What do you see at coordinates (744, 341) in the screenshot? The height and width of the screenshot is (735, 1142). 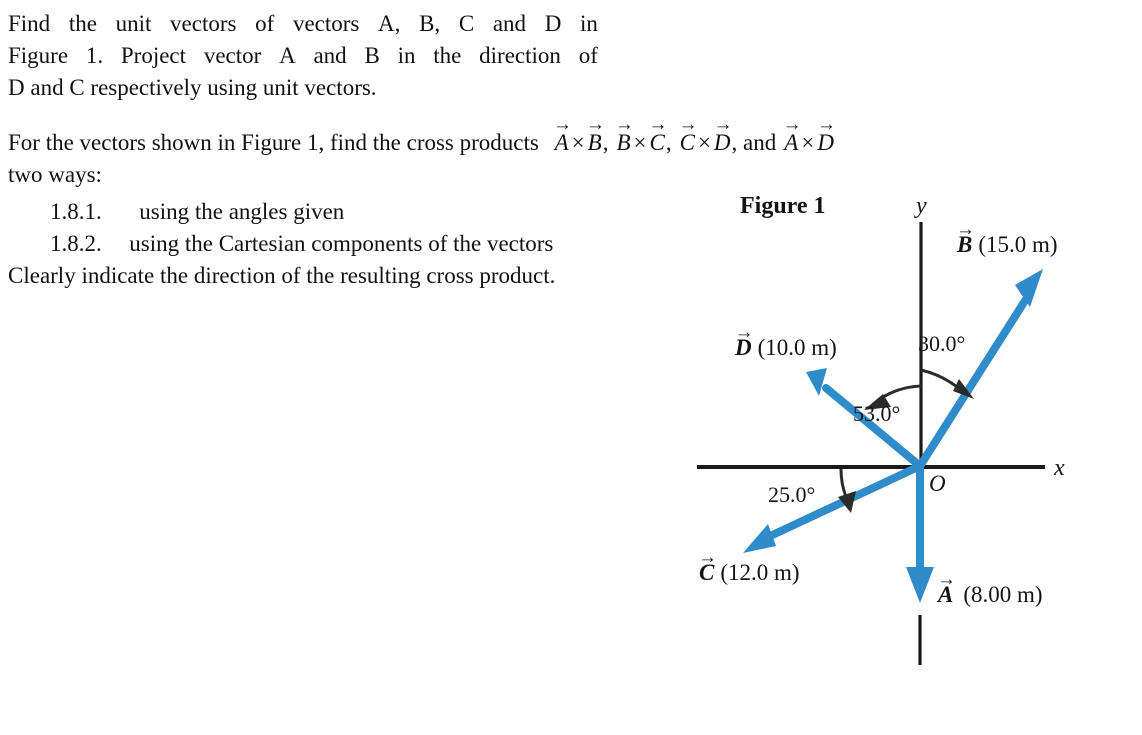 I see `vector-d-symbol: → D` at bounding box center [744, 341].